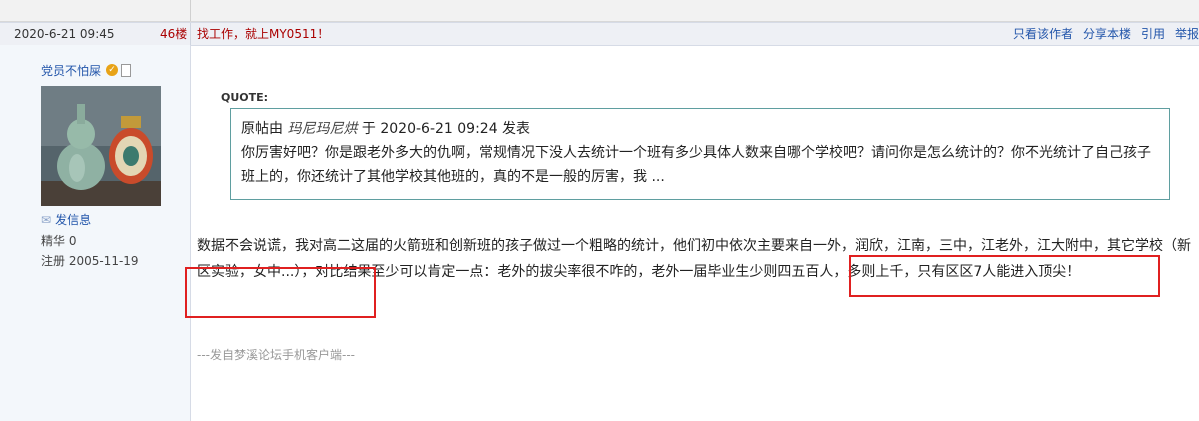 The width and height of the screenshot is (1199, 421). I want to click on user-status-icon, so click(126, 70).